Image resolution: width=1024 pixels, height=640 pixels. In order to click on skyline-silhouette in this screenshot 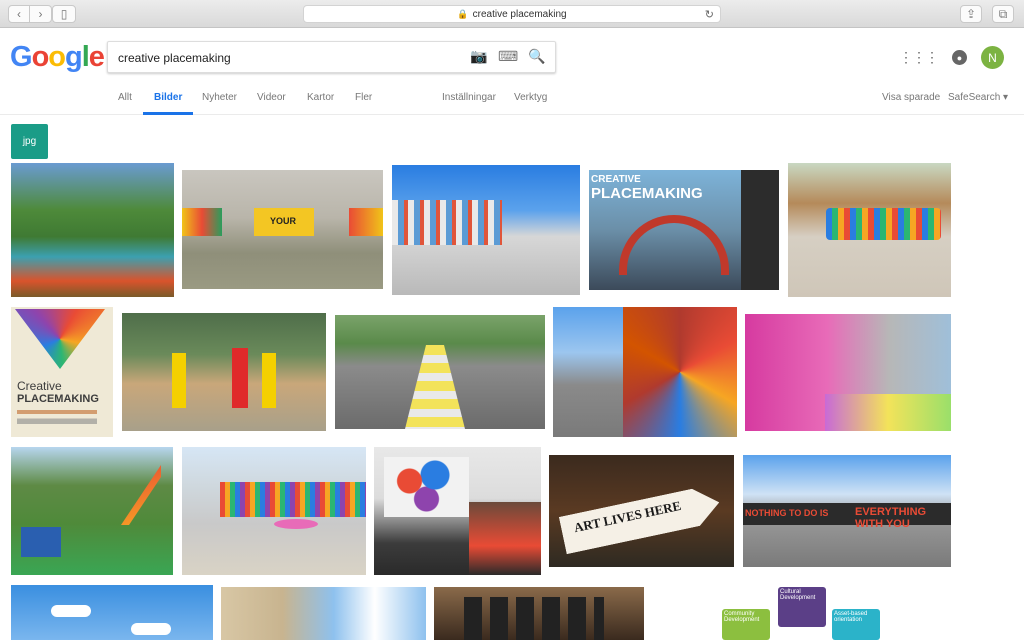, I will do `click(534, 618)`.